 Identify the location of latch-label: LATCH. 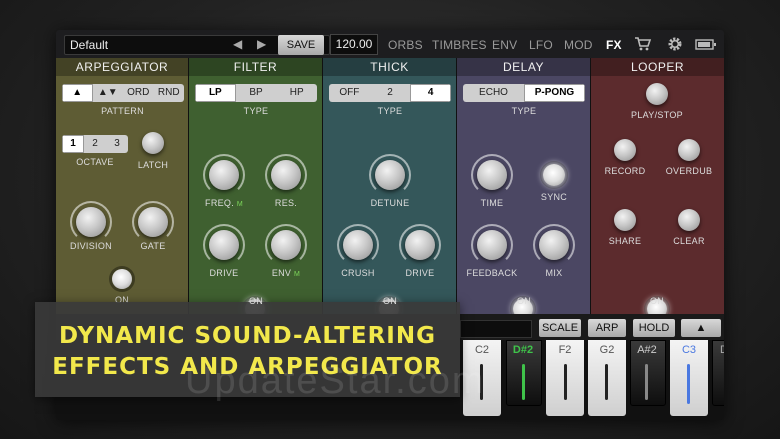
(153, 165).